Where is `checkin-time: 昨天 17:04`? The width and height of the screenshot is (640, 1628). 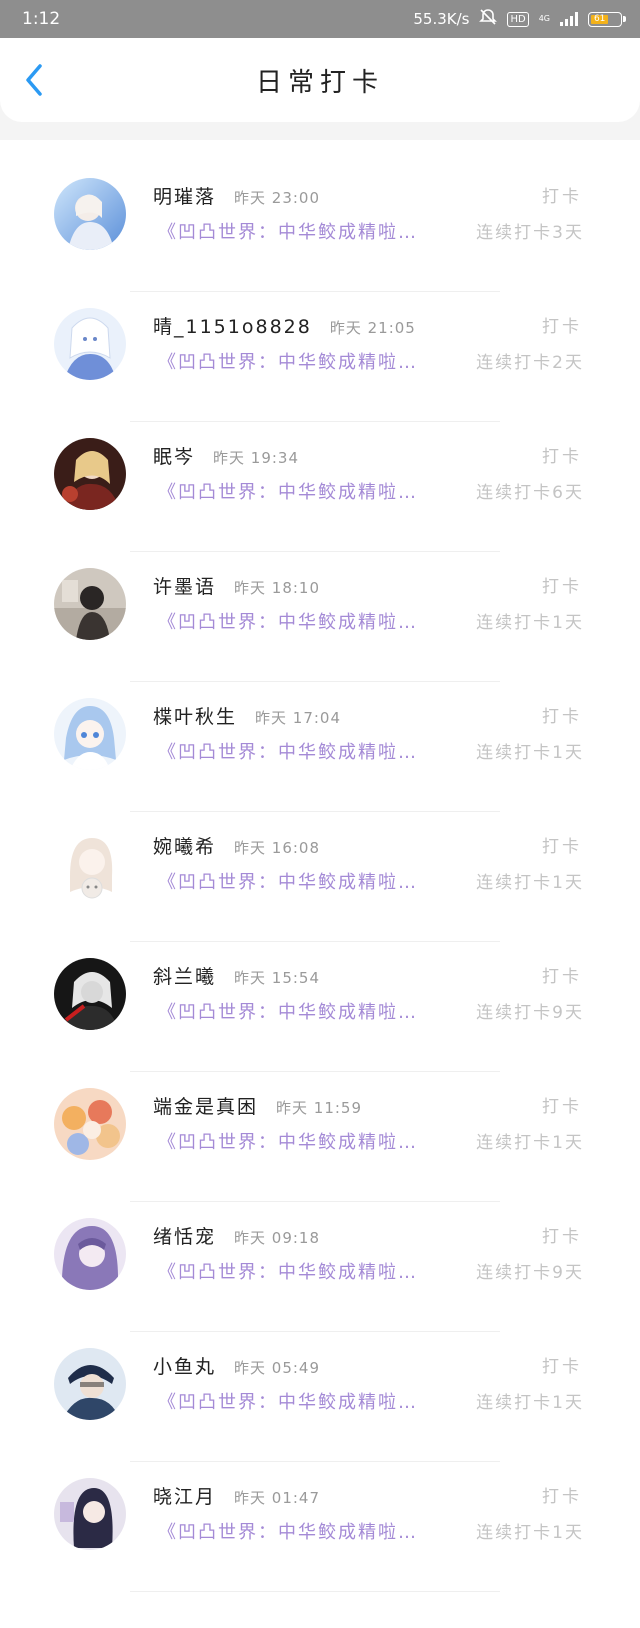
checkin-time: 昨天 17:04 is located at coordinates (298, 718).